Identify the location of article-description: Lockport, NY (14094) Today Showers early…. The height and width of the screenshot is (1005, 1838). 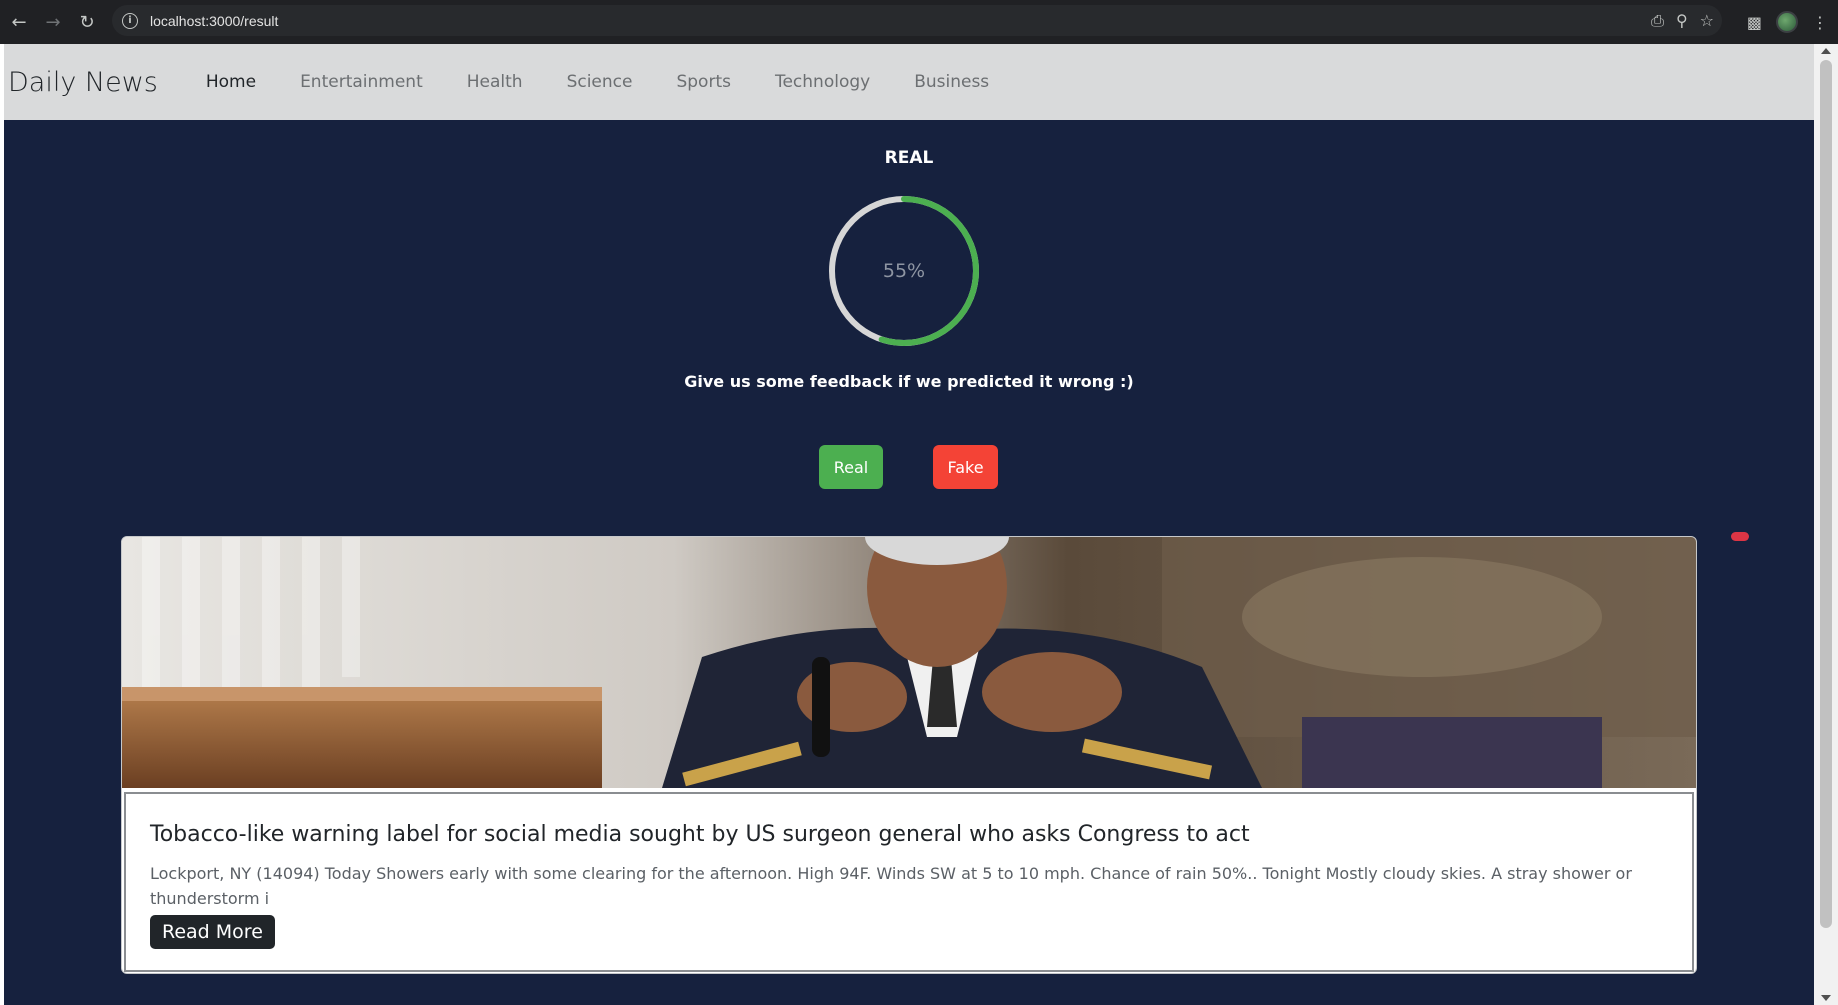
(891, 886).